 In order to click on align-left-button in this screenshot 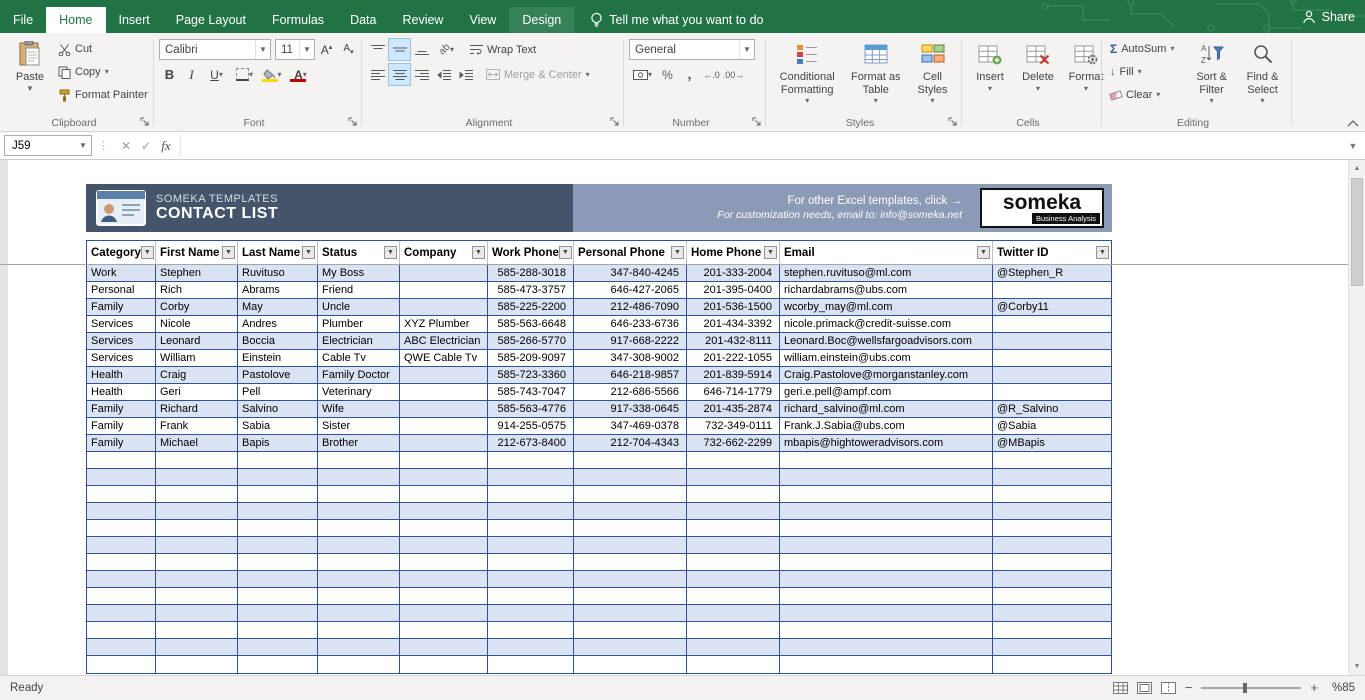, I will do `click(377, 74)`.